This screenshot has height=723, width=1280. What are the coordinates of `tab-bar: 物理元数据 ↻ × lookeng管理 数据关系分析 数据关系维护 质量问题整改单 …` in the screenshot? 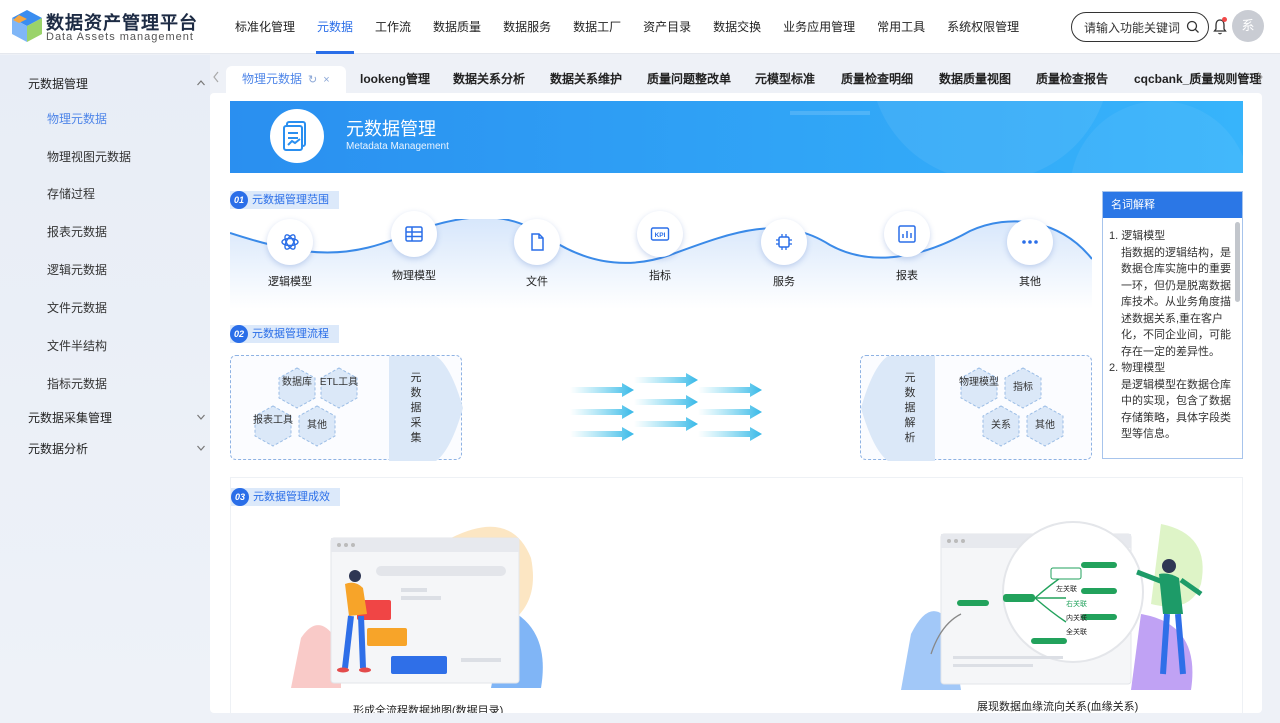 It's located at (745, 78).